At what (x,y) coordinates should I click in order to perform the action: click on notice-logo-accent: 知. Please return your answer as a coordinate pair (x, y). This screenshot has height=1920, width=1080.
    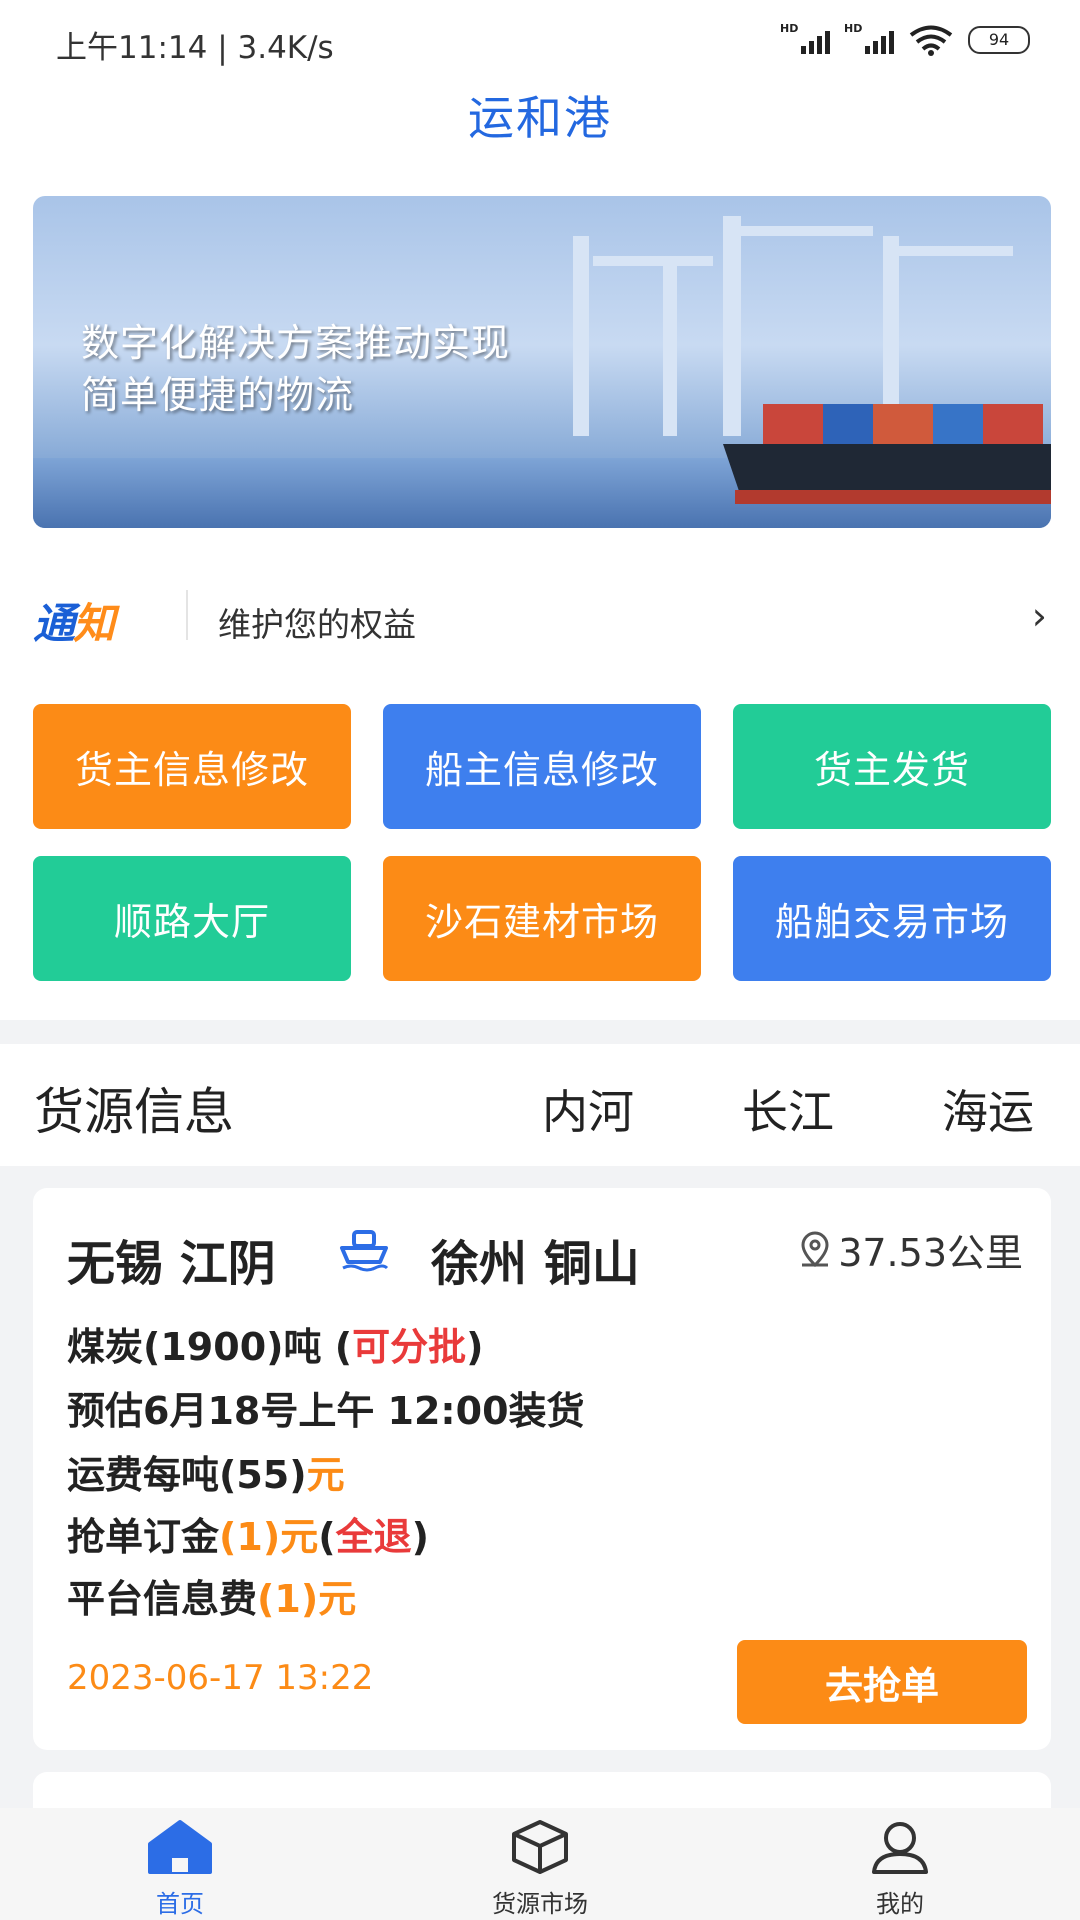
    Looking at the image, I should click on (94, 623).